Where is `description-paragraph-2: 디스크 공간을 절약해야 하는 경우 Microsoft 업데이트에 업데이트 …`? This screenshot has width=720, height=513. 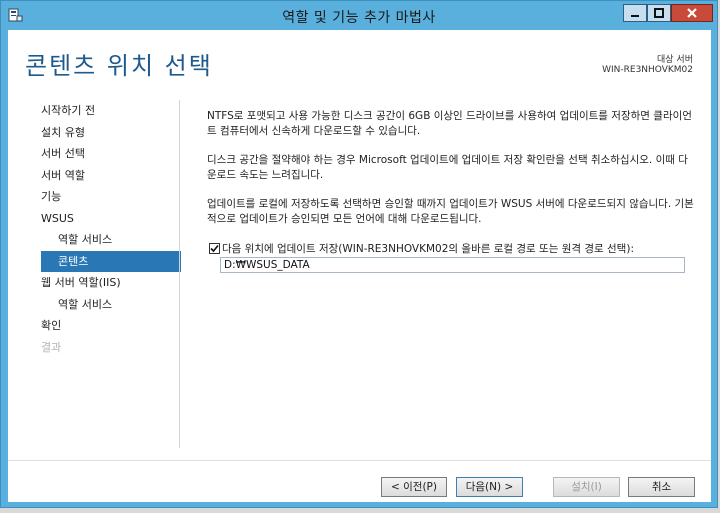 description-paragraph-2: 디스크 공간을 절약해야 하는 경우 Microsoft 업데이트에 업데이트 … is located at coordinates (447, 167).